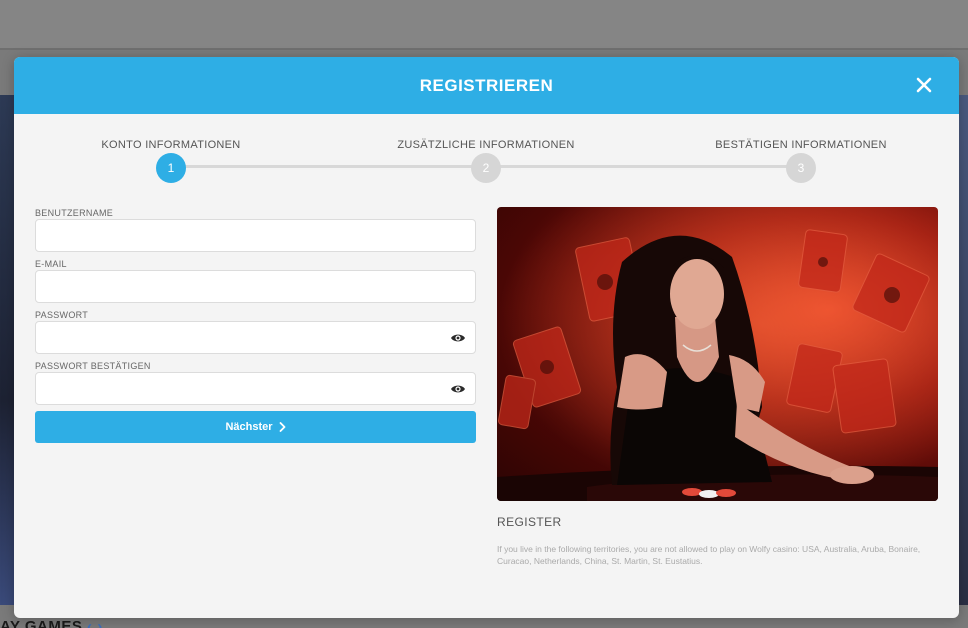 The height and width of the screenshot is (628, 968). What do you see at coordinates (924, 85) in the screenshot?
I see `close-icon` at bounding box center [924, 85].